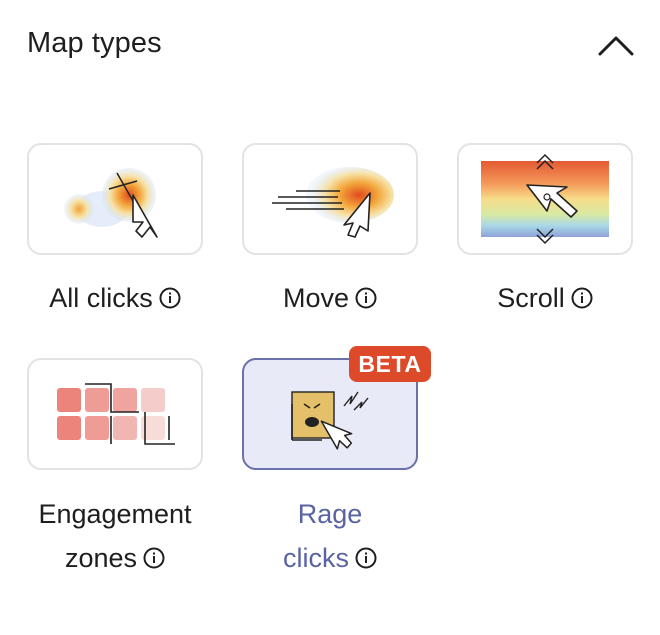 The height and width of the screenshot is (635, 660). What do you see at coordinates (115, 536) in the screenshot?
I see `map-type-engagement-zones-label: Engagement zones` at bounding box center [115, 536].